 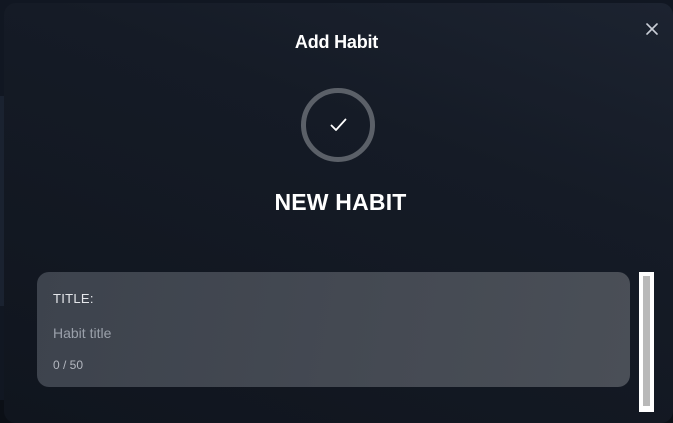 I want to click on checkmark-icon, so click(x=338, y=124).